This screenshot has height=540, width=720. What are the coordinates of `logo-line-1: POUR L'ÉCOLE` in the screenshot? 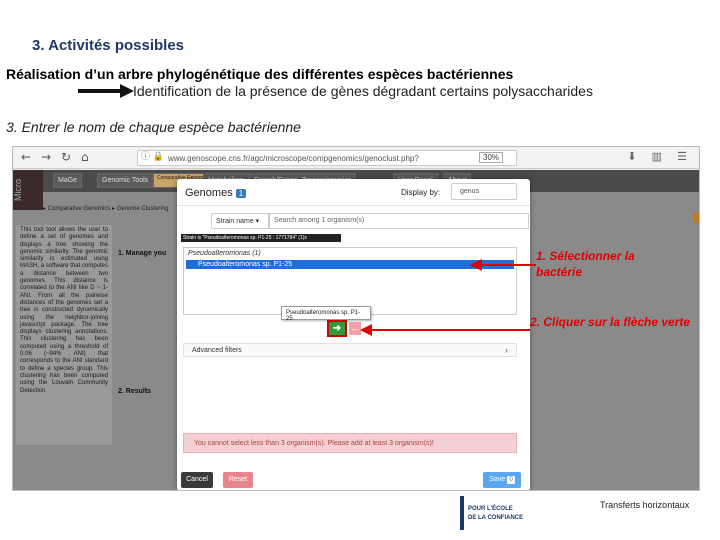 It's located at (490, 509).